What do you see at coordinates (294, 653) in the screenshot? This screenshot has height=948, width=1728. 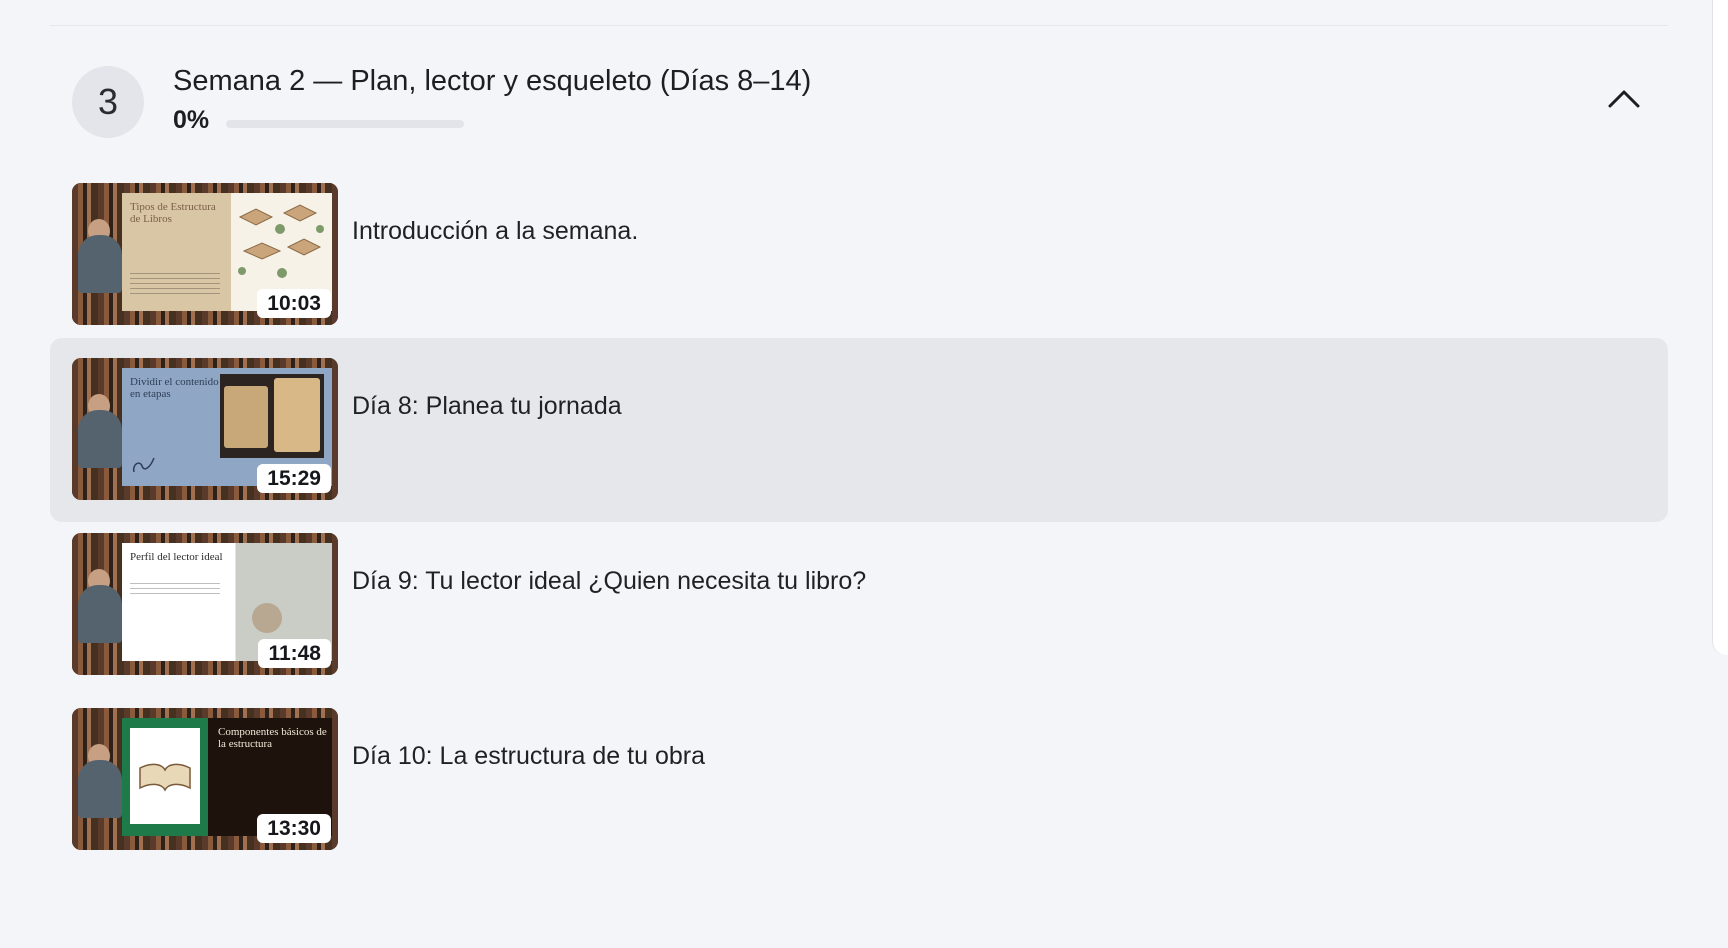 I see `lesson-duration: 11:48` at bounding box center [294, 653].